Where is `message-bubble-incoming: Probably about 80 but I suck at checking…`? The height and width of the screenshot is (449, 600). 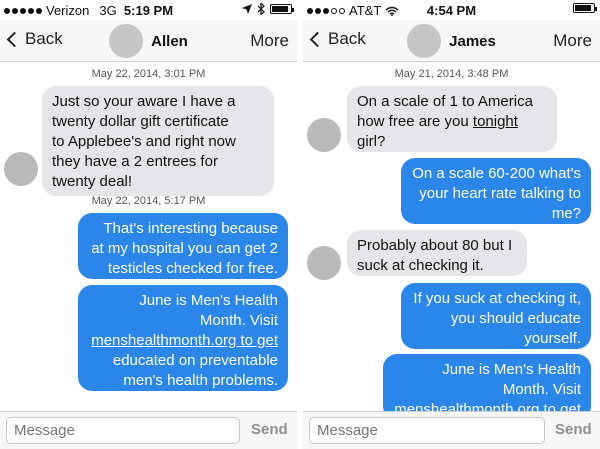
message-bubble-incoming: Probably about 80 but I suck at checking… is located at coordinates (437, 253).